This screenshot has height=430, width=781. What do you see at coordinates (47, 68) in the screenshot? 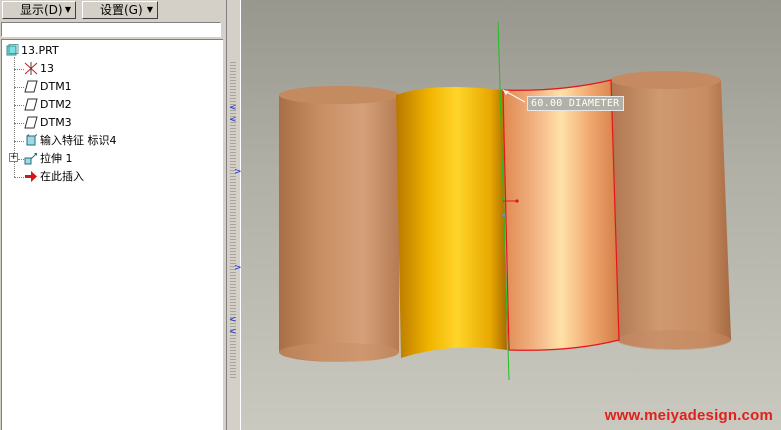
I see `tree-item-label: 13` at bounding box center [47, 68].